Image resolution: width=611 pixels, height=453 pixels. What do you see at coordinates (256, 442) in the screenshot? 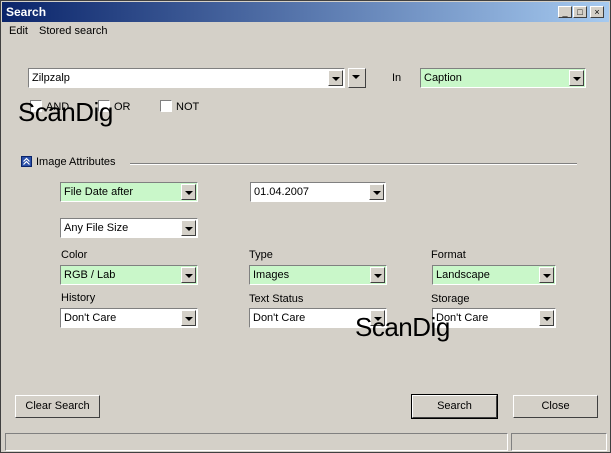
I see `status-bar-main` at bounding box center [256, 442].